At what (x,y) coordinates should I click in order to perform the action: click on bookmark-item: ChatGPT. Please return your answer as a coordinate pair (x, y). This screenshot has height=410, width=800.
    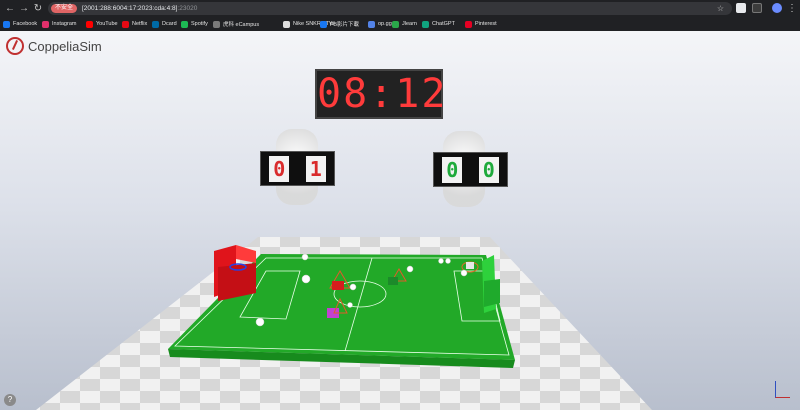
    Looking at the image, I should click on (438, 24).